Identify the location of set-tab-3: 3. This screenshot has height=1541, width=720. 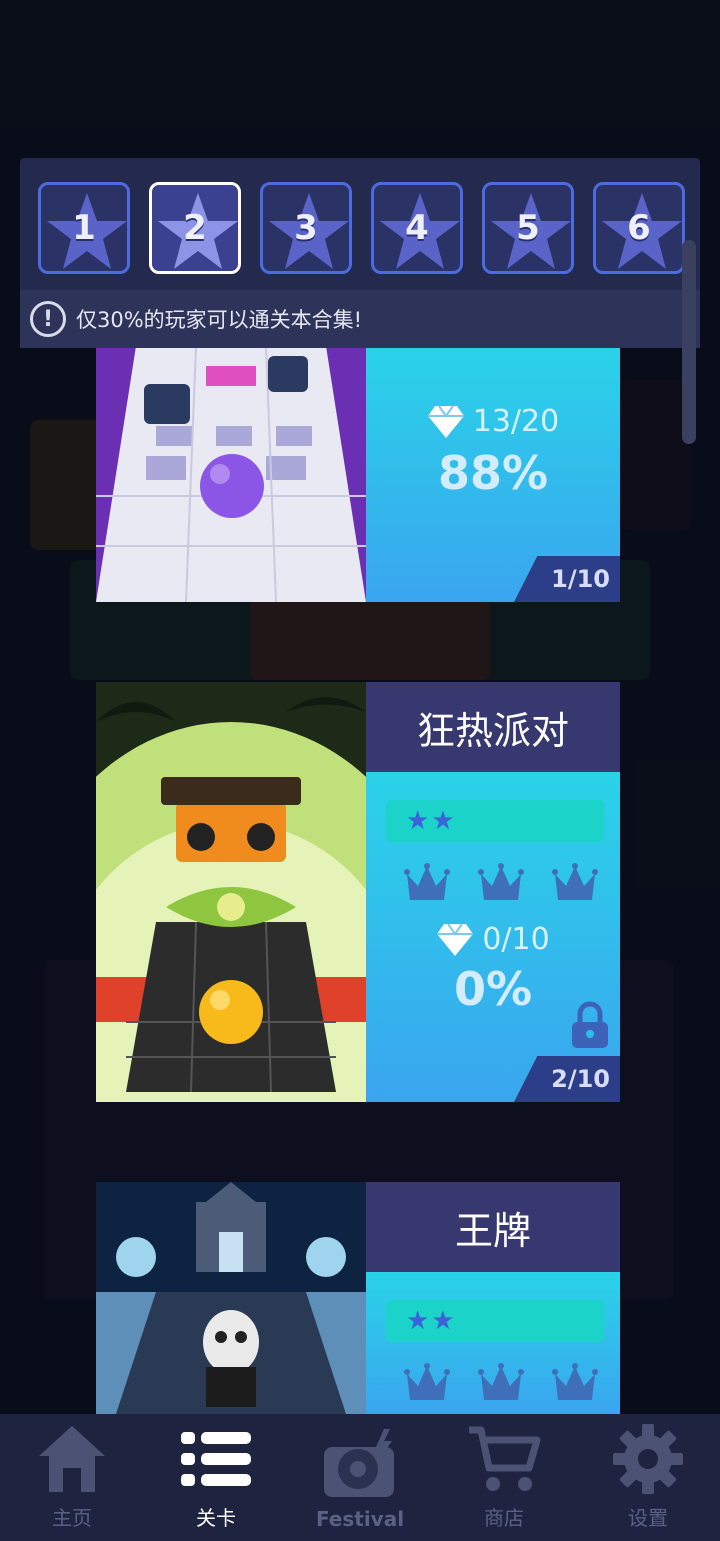
(306, 228).